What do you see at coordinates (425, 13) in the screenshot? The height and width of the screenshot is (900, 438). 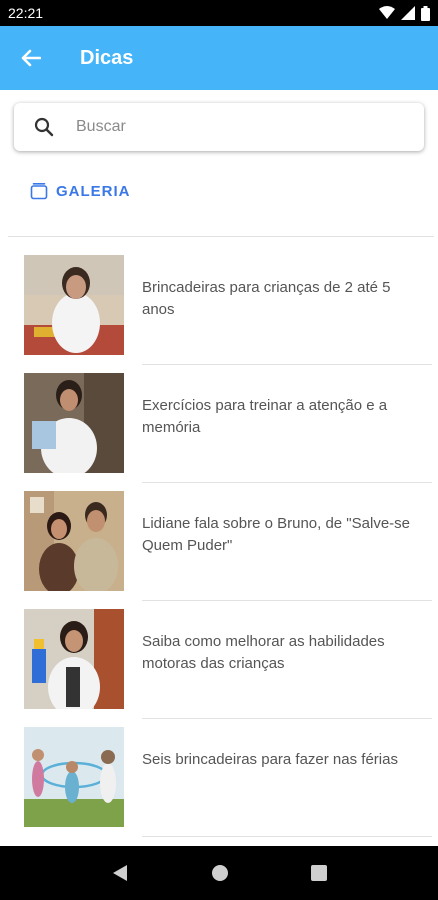 I see `battery-icon` at bounding box center [425, 13].